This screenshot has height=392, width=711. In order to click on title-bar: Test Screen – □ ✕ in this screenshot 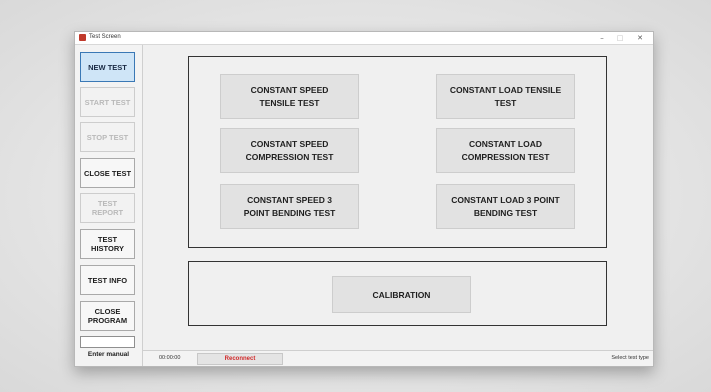, I will do `click(364, 38)`.